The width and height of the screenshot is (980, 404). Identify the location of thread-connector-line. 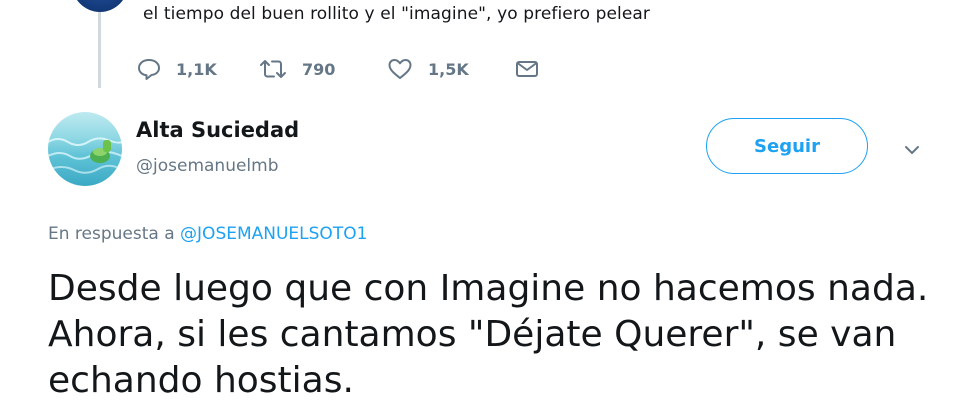
(99, 50).